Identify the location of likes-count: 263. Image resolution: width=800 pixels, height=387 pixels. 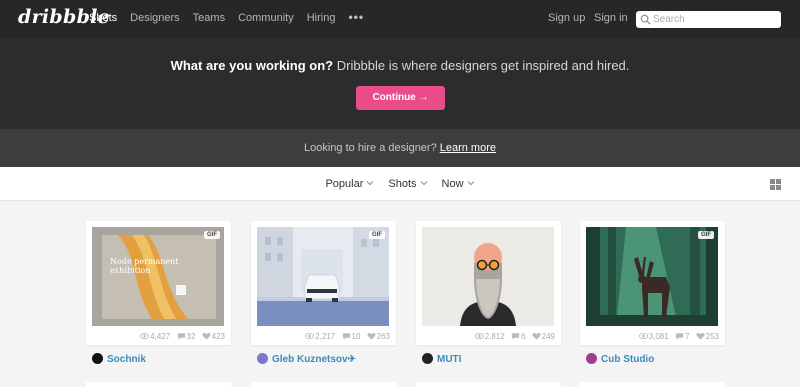
(383, 336).